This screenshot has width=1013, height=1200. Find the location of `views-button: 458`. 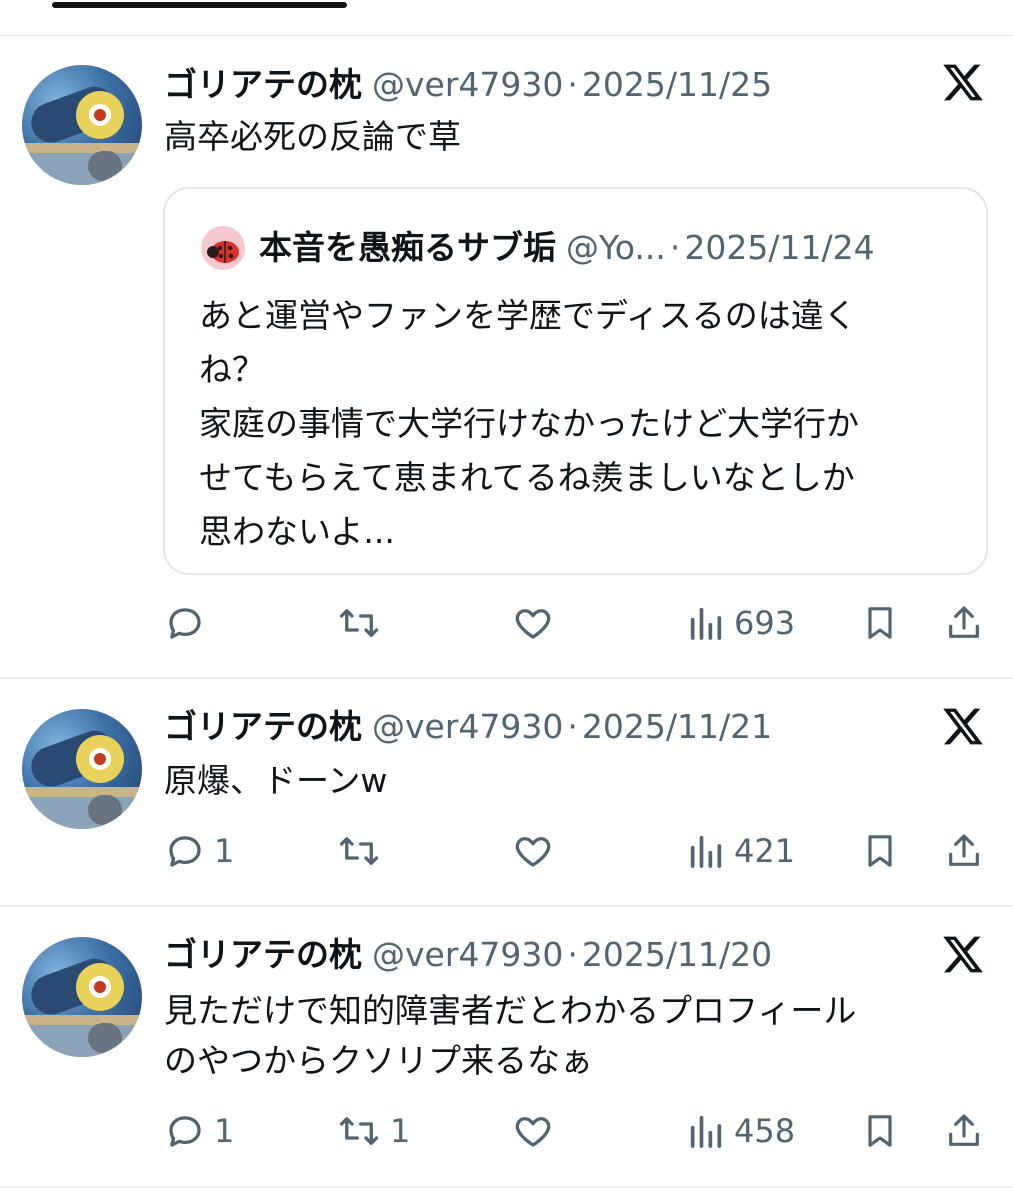

views-button: 458 is located at coordinates (740, 1131).